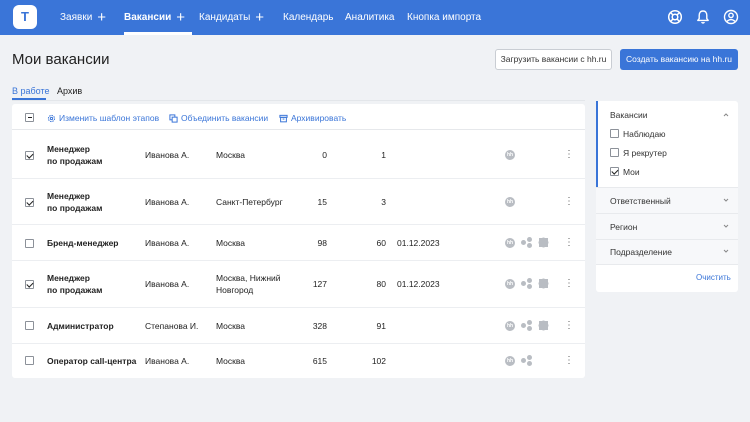 The image size is (750, 422). What do you see at coordinates (641, 252) in the screenshot?
I see `filter-section-department: Подразделение` at bounding box center [641, 252].